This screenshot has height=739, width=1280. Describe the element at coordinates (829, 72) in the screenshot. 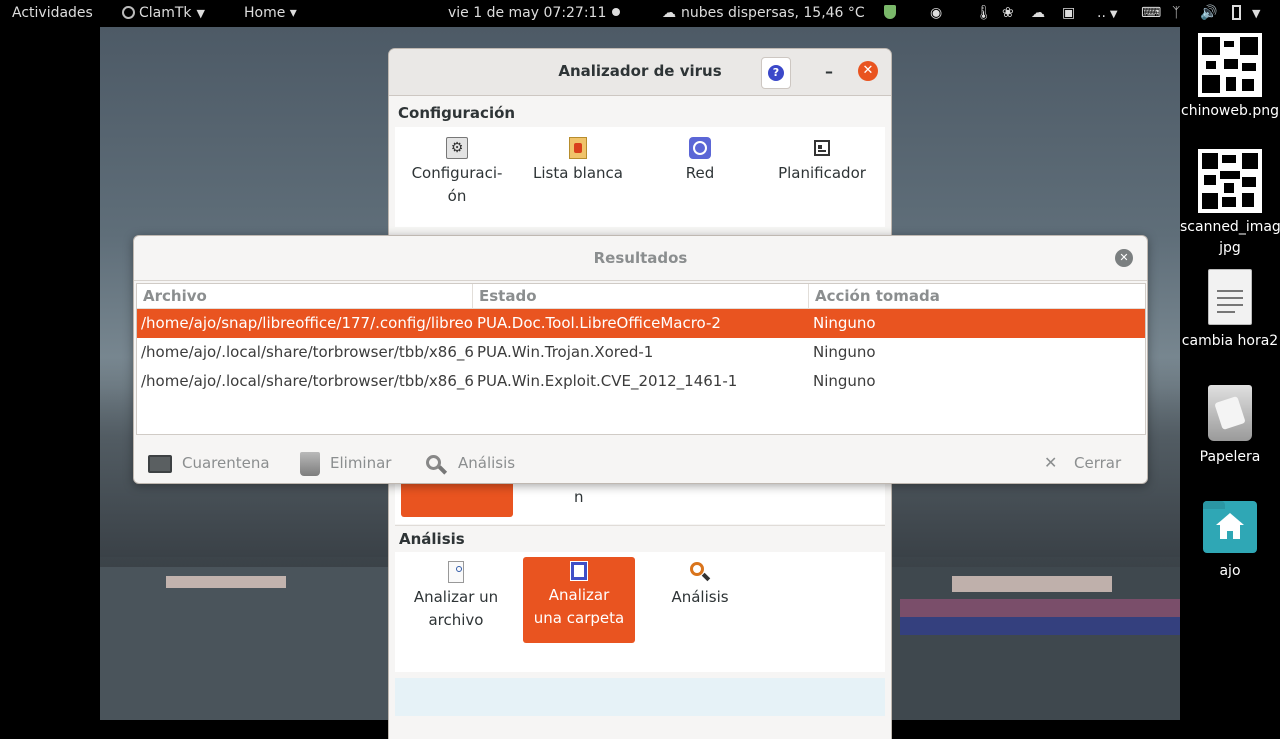

I see `minimize-button: –` at that location.